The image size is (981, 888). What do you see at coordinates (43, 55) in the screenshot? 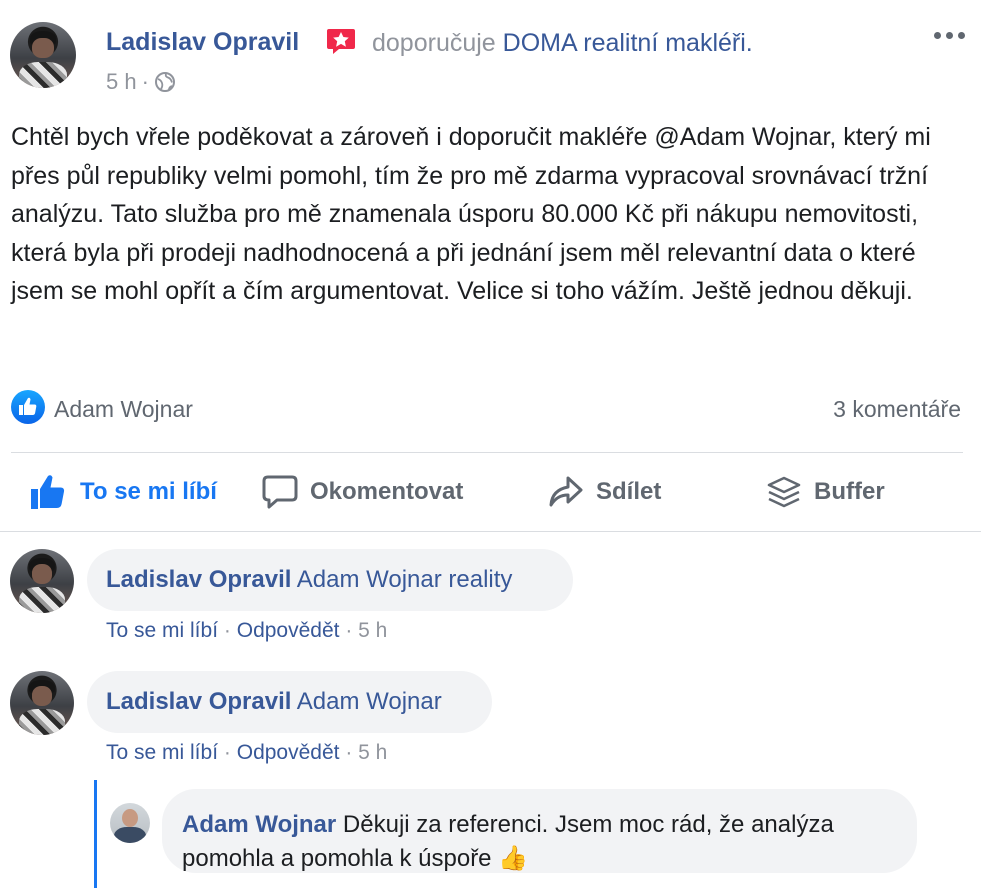
I see `author-avatar` at bounding box center [43, 55].